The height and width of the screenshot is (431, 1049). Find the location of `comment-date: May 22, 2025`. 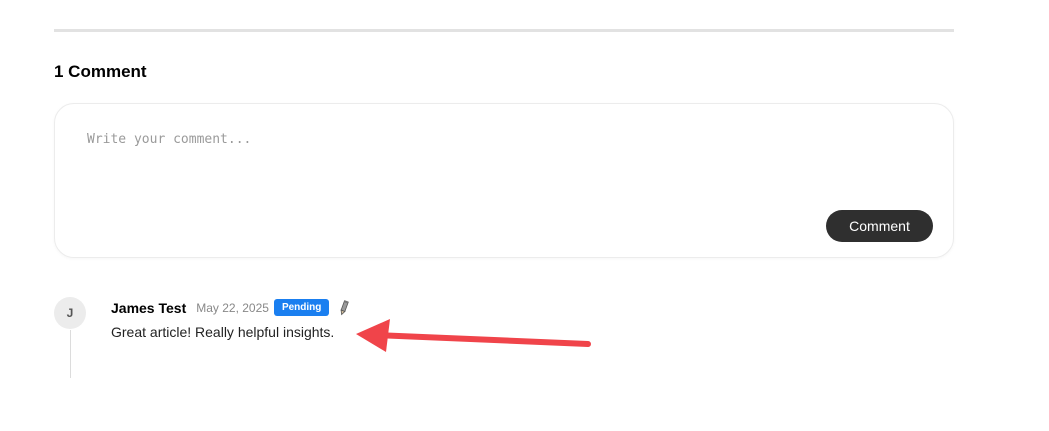

comment-date: May 22, 2025 is located at coordinates (232, 307).